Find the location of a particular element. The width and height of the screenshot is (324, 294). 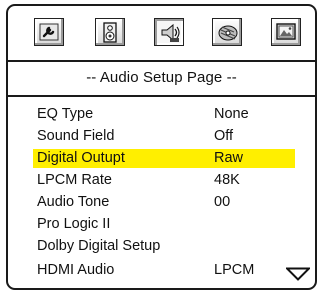

audio-speaker-icon is located at coordinates (170, 32).